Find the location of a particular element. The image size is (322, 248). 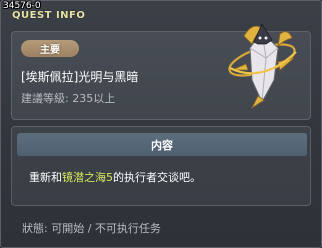

content-header: 内容 is located at coordinates (162, 144).